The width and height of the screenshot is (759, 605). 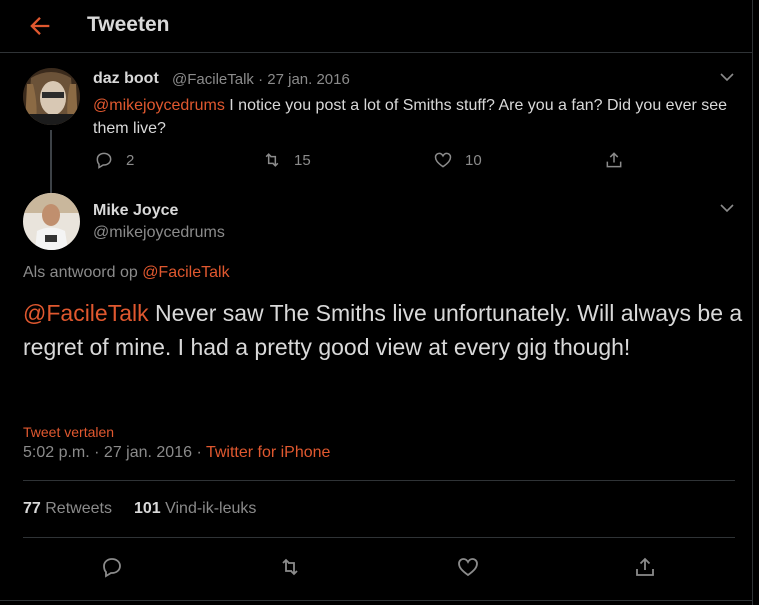 What do you see at coordinates (457, 160) in the screenshot?
I see `like-button: 10` at bounding box center [457, 160].